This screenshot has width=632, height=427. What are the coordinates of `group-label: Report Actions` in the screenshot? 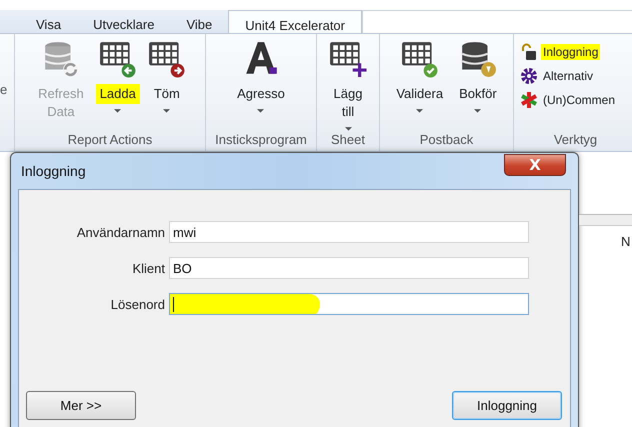 It's located at (110, 140).